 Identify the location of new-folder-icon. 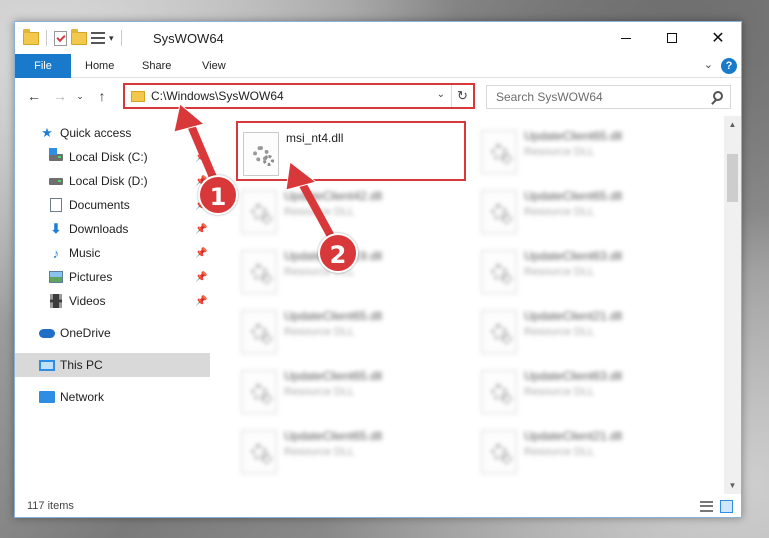
(79, 36).